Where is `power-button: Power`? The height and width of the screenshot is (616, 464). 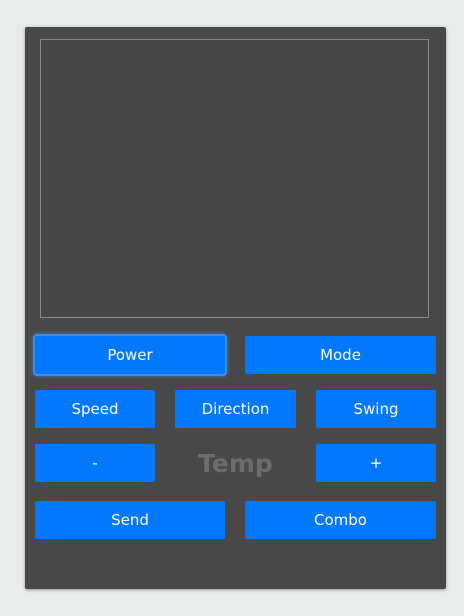
power-button: Power is located at coordinates (130, 355).